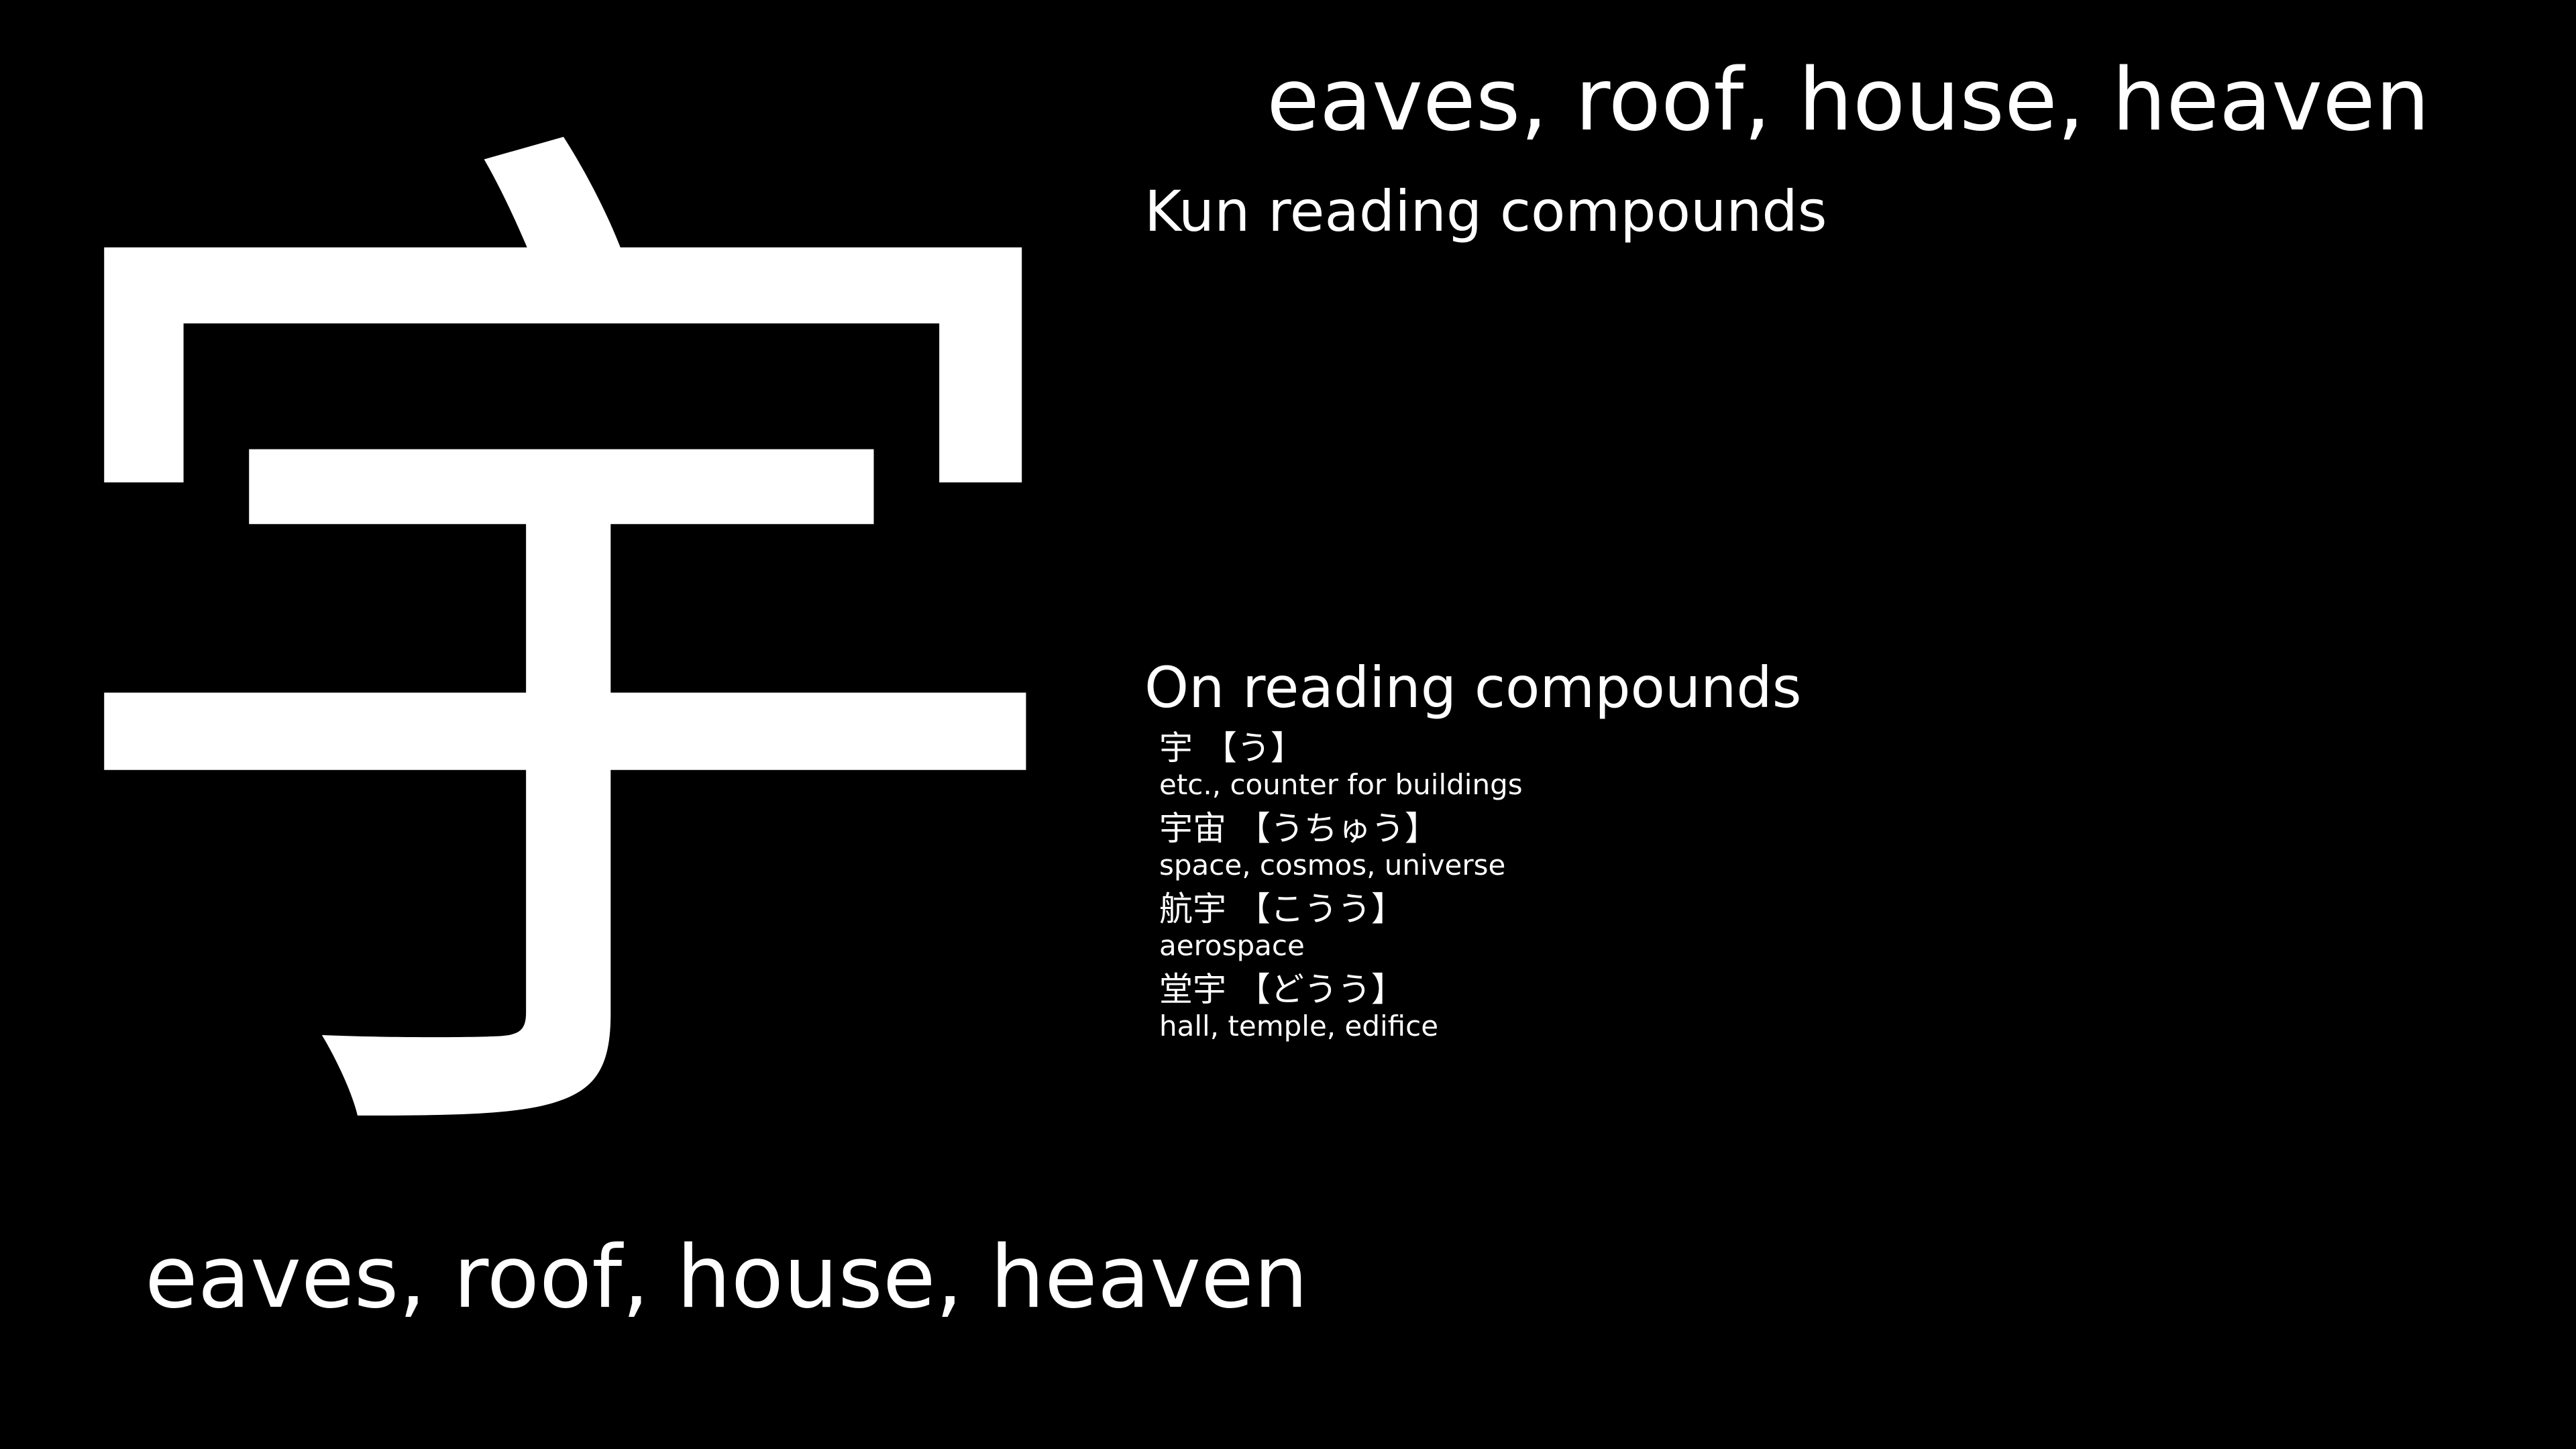  I want to click on compound-item: 宇宙 【うちゅう】 space, cosmos, universe, so click(1341, 845).